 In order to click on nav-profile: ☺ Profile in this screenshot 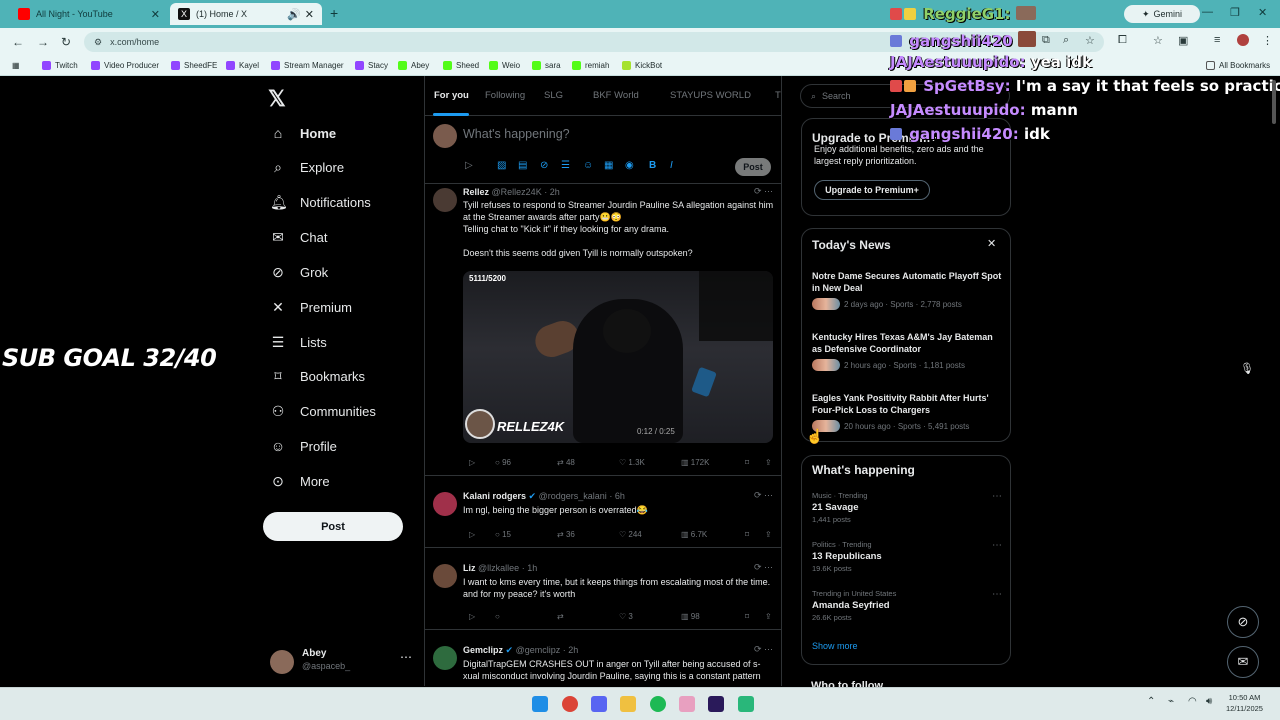, I will do `click(303, 446)`.